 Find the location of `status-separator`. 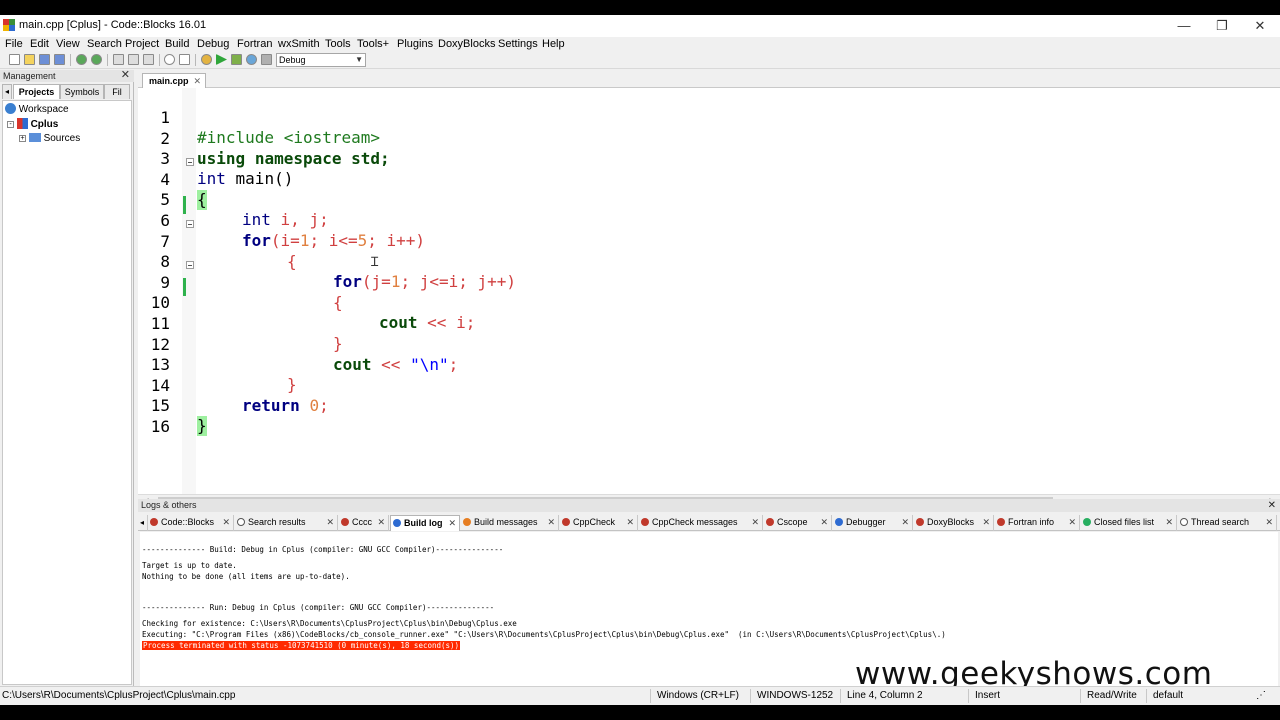

status-separator is located at coordinates (840, 696).